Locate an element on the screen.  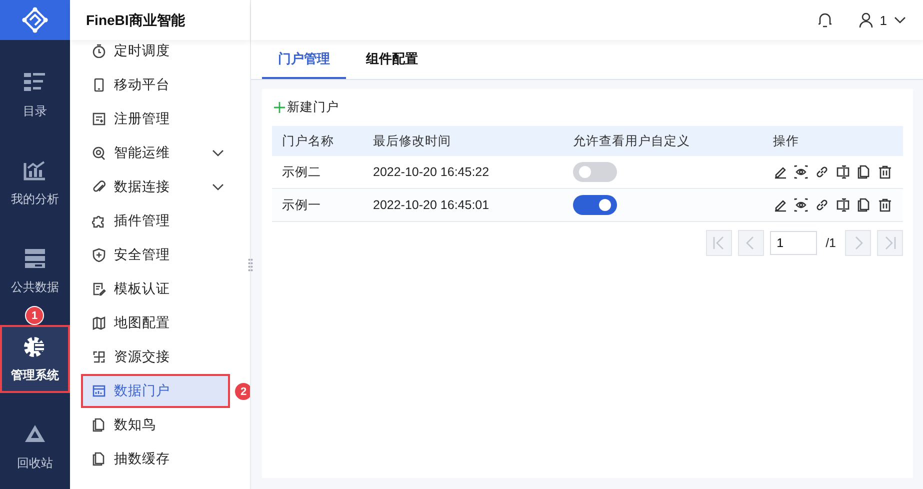
menu-item: 模板认证 is located at coordinates (155, 289).